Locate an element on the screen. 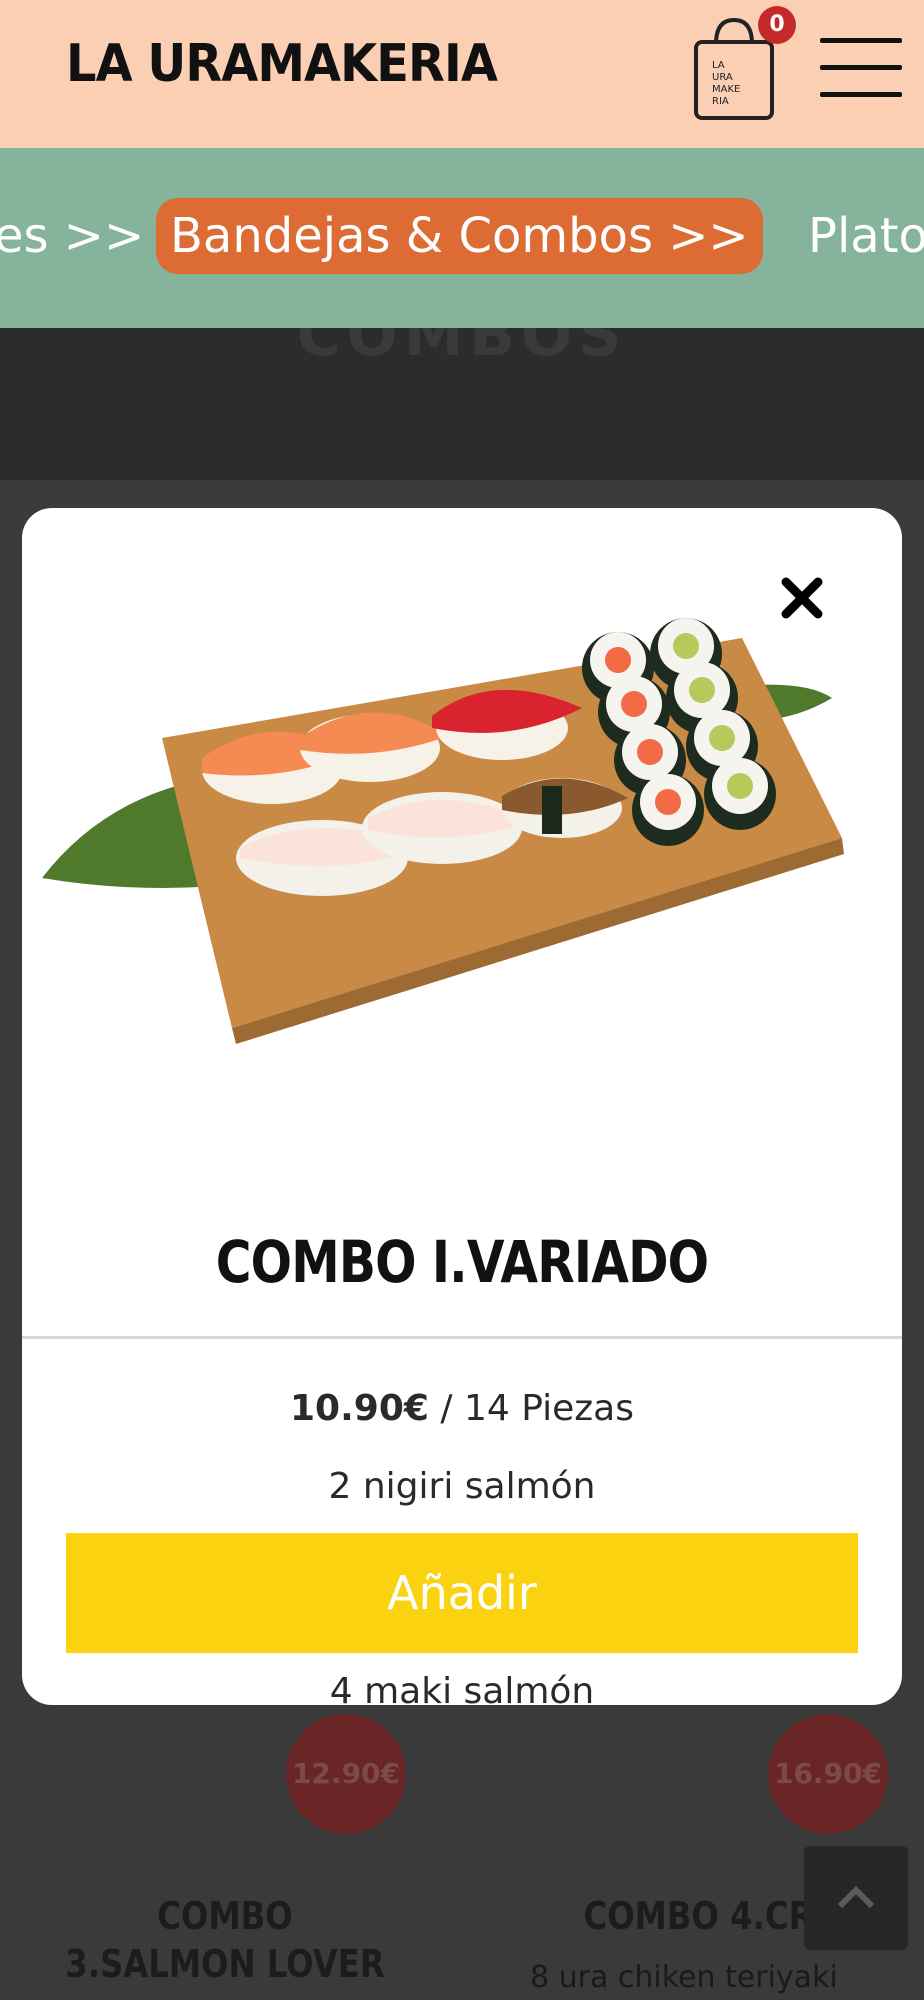 The width and height of the screenshot is (924, 2000). menu-icon is located at coordinates (861, 68).